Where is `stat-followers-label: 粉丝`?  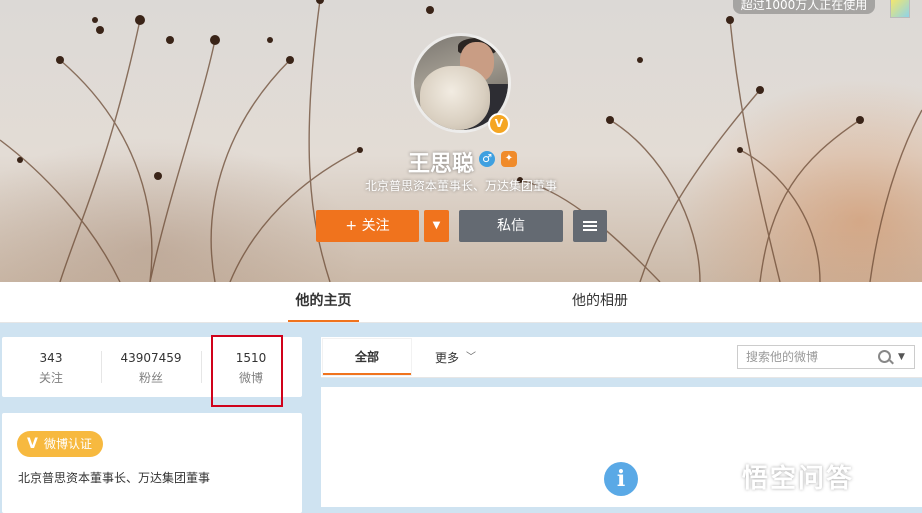
stat-followers-label: 粉丝 is located at coordinates (150, 378).